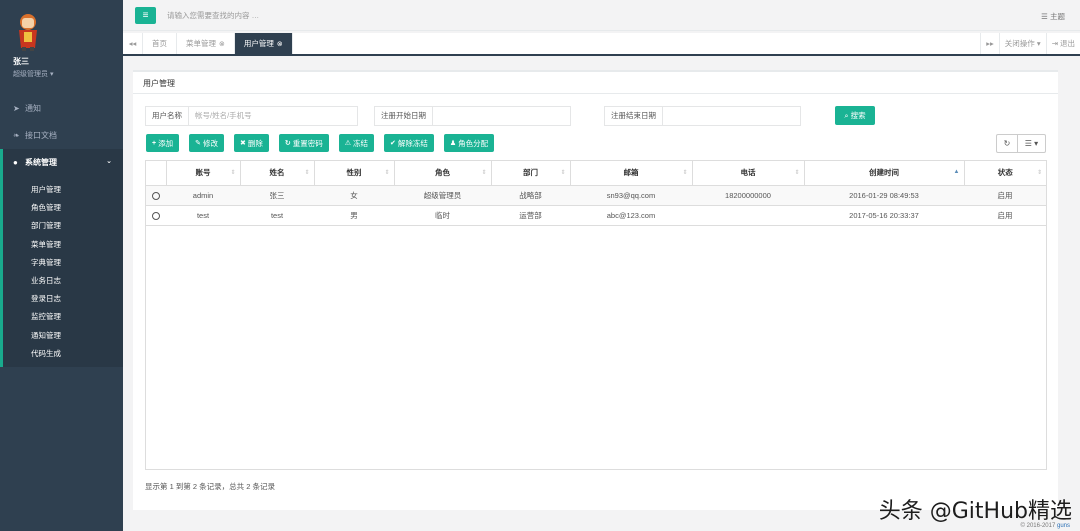 This screenshot has width=1080, height=531. Describe the element at coordinates (957, 172) in the screenshot. I see `sort-asc-icon: ▲` at that location.